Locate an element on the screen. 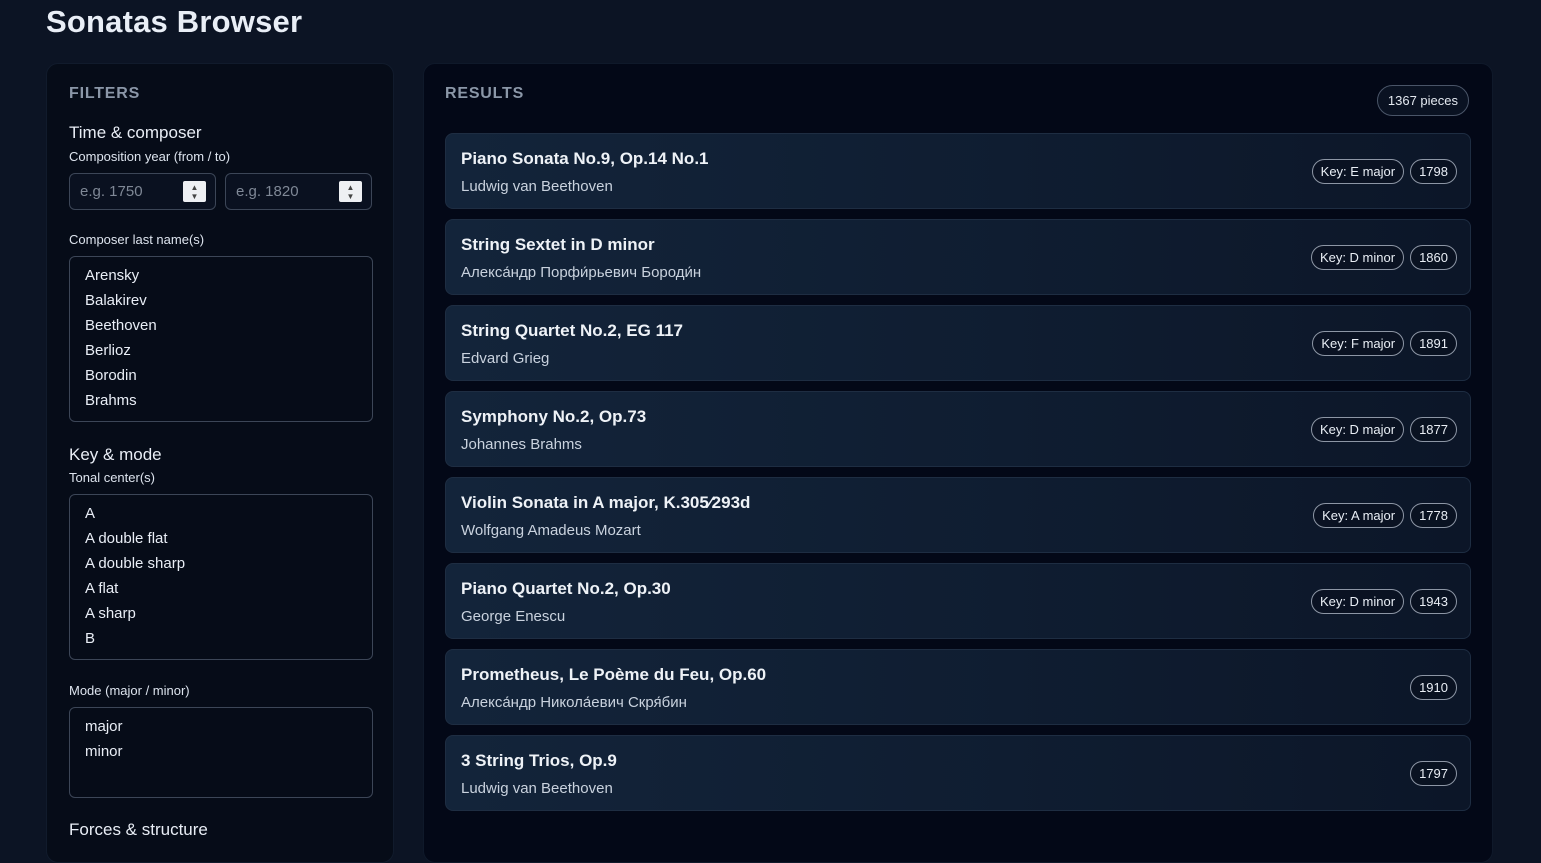  result-title: 3 String Trios, Op.9 is located at coordinates (539, 760).